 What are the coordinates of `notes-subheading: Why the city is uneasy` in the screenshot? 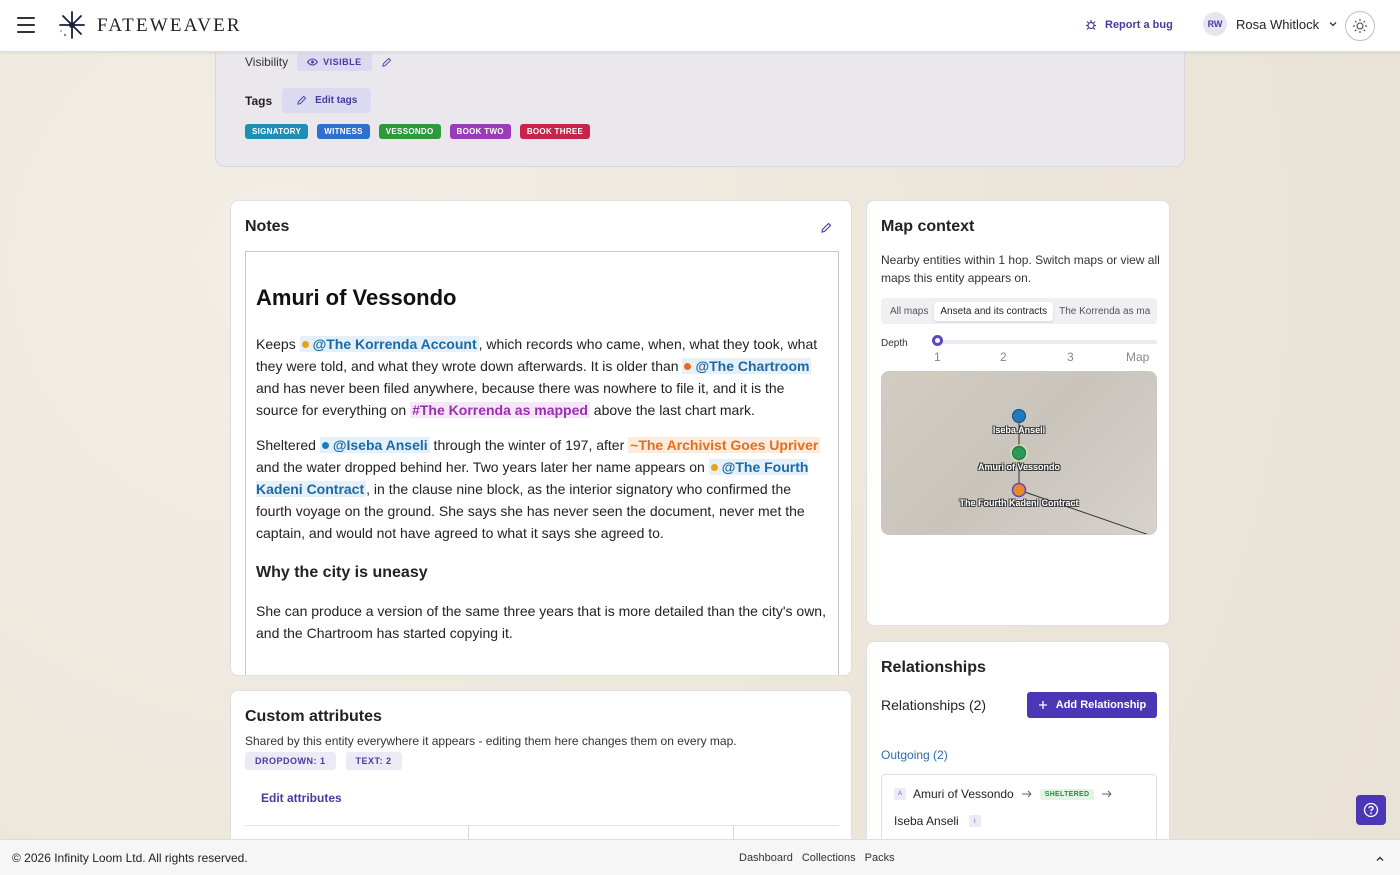 It's located at (342, 572).